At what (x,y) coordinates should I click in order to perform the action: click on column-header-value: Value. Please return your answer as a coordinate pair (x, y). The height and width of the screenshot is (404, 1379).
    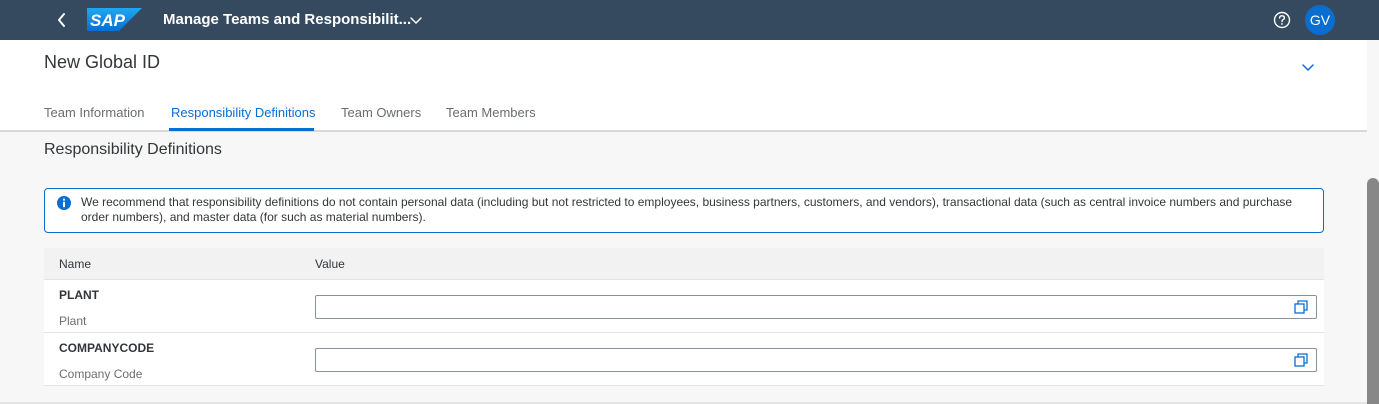
    Looking at the image, I should click on (330, 264).